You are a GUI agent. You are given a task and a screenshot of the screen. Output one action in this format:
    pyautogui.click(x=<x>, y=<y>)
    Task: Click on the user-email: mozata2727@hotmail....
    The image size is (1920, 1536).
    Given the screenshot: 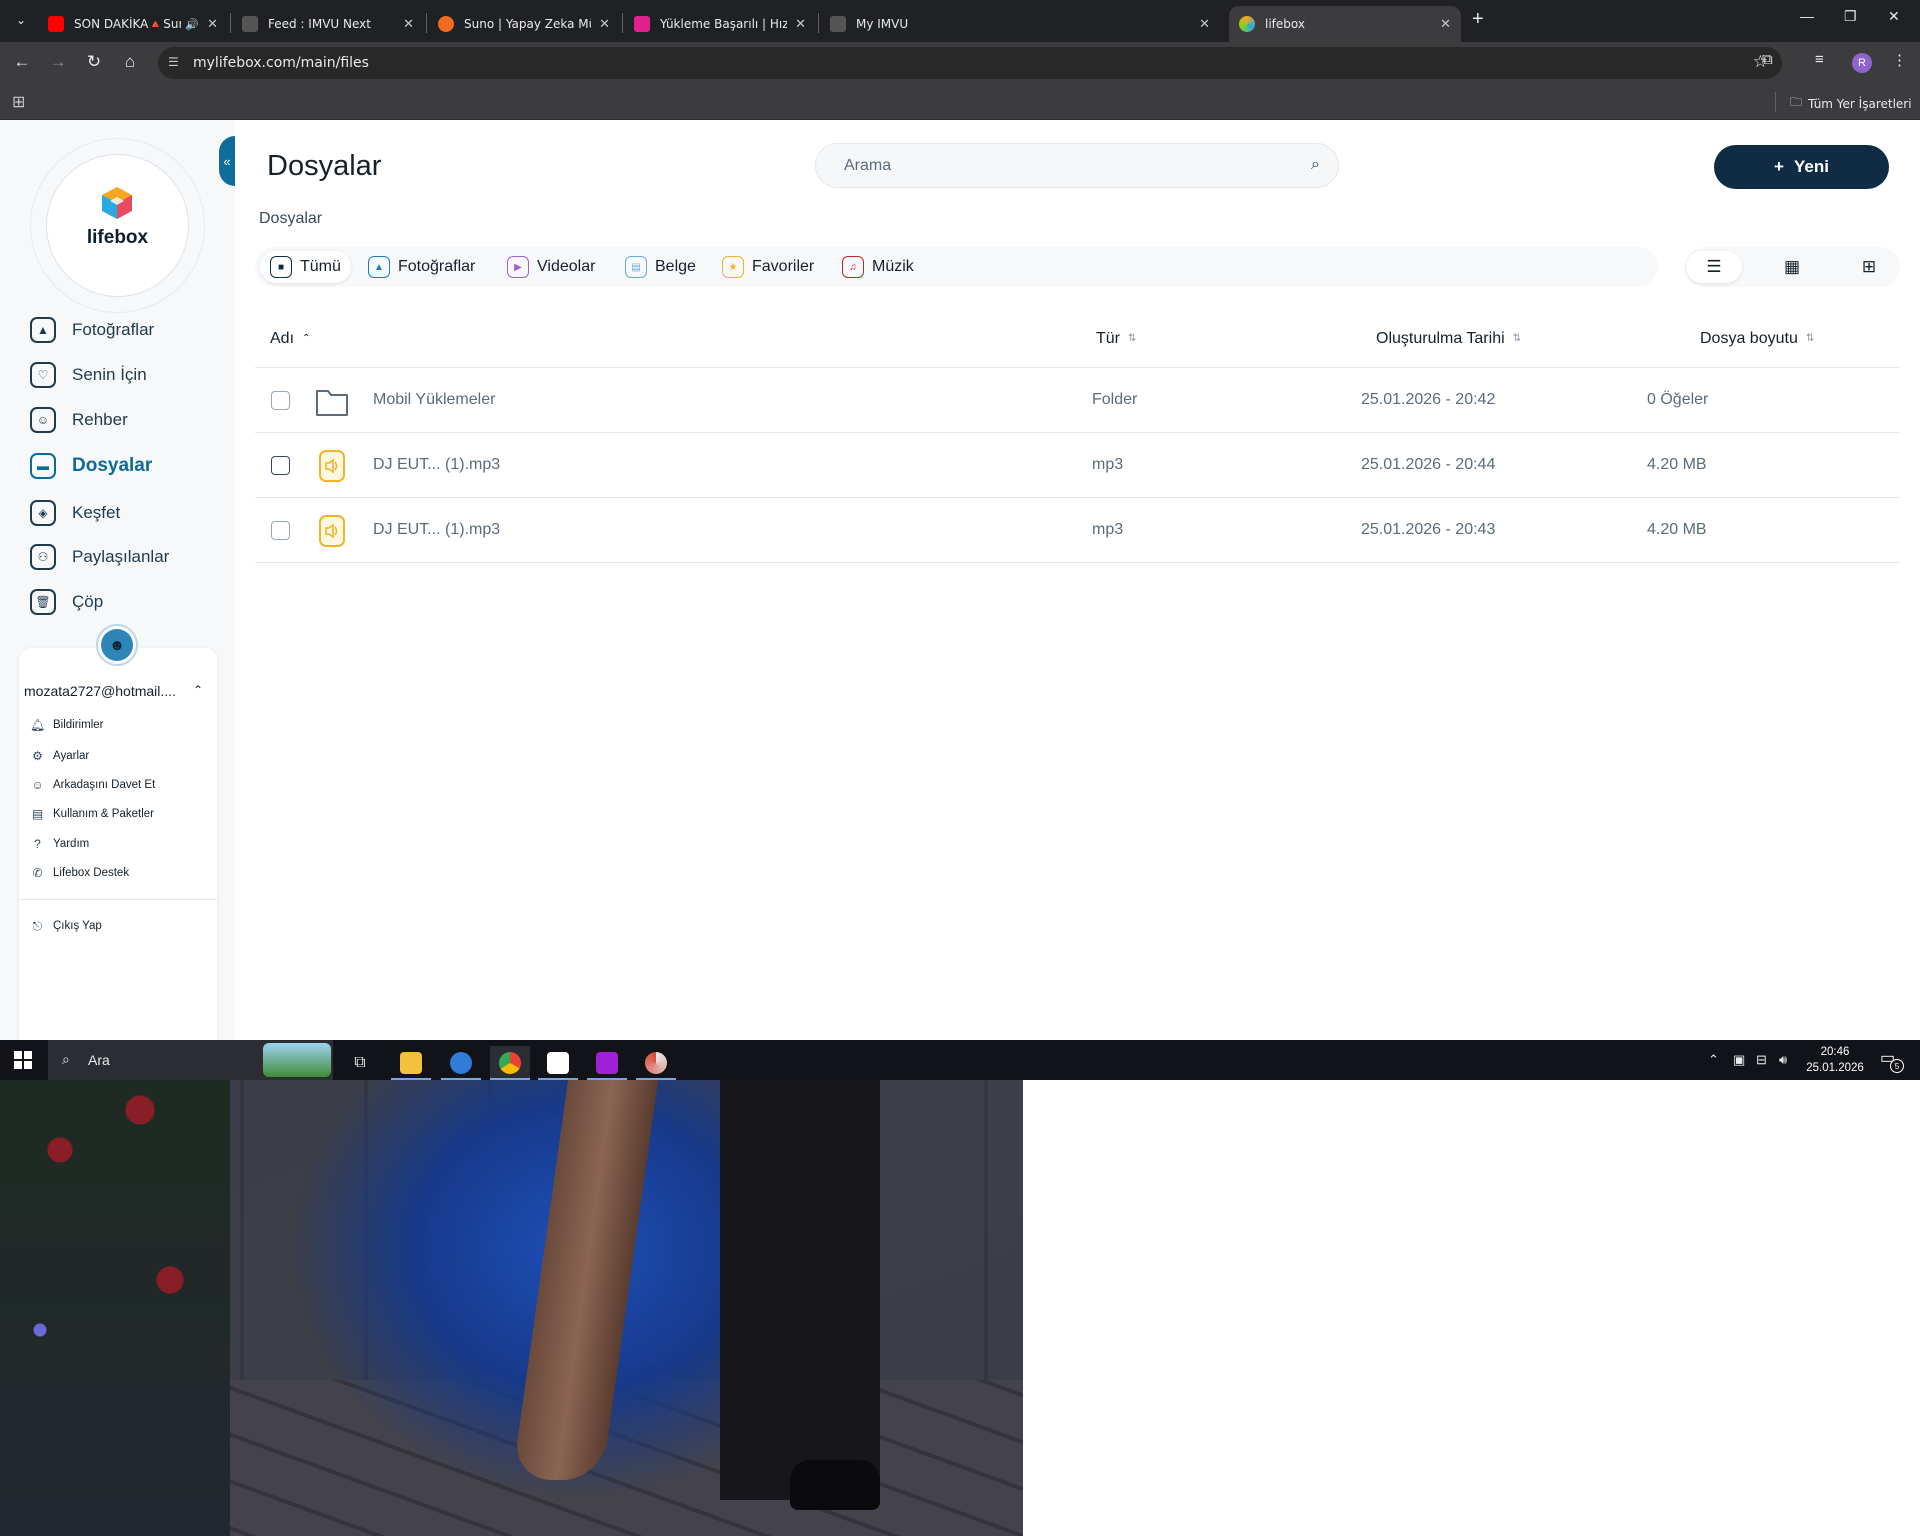 What is the action you would take?
    pyautogui.click(x=104, y=691)
    